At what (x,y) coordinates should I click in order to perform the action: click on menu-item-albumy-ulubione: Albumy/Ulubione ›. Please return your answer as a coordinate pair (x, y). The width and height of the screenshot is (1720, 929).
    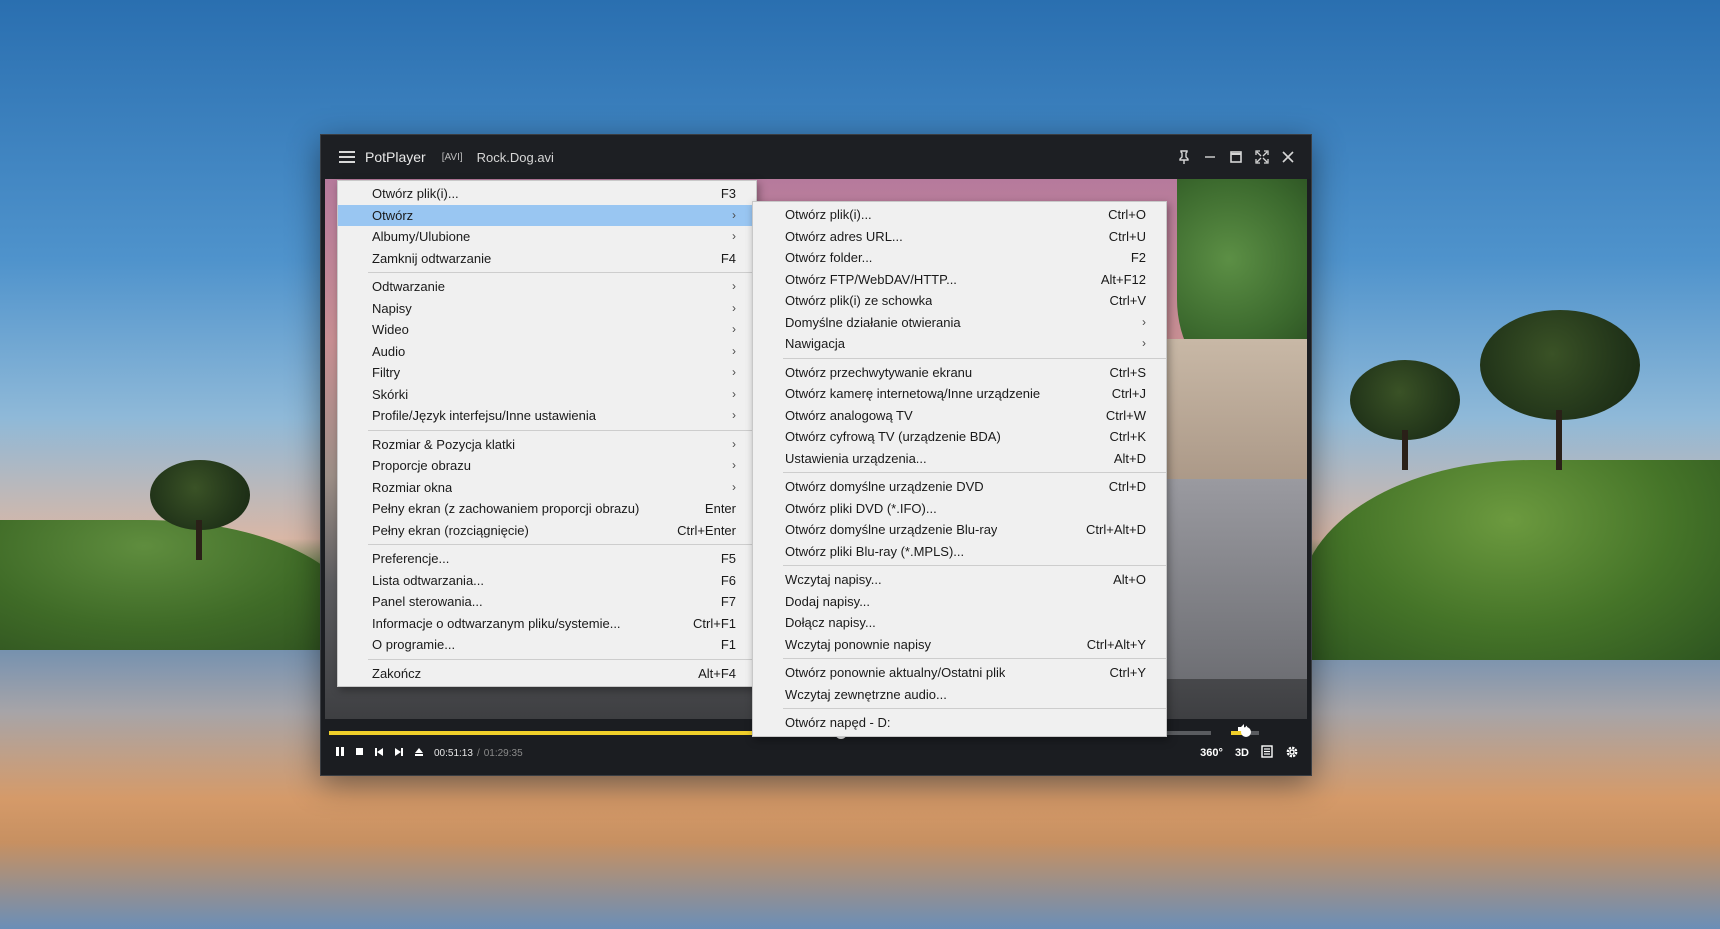
    Looking at the image, I should click on (547, 237).